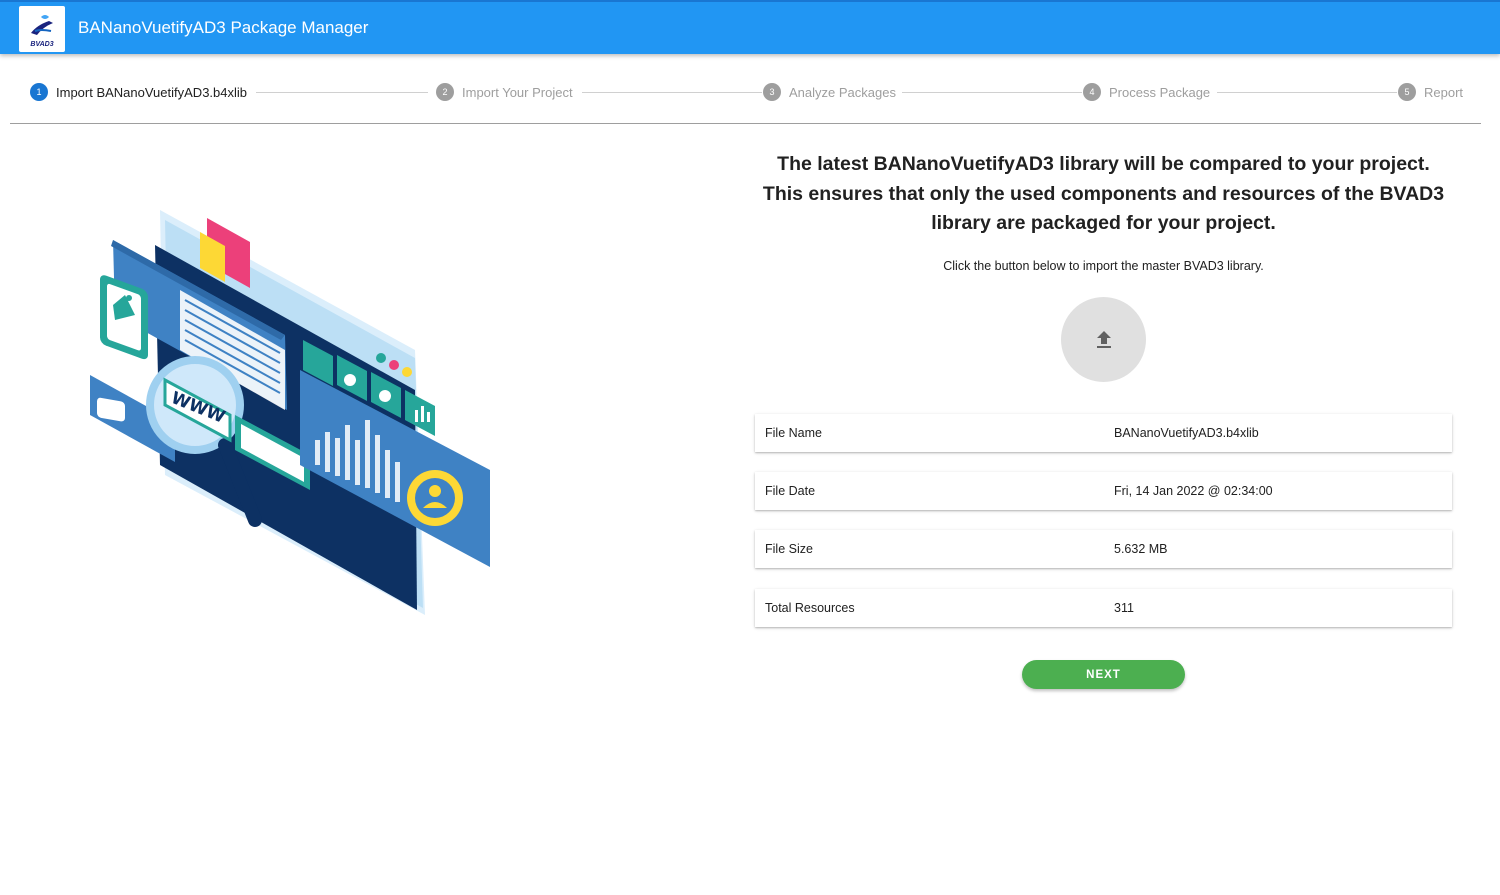 Image resolution: width=1500 pixels, height=895 pixels. Describe the element at coordinates (1124, 608) in the screenshot. I see `total-resources-value: 311` at that location.